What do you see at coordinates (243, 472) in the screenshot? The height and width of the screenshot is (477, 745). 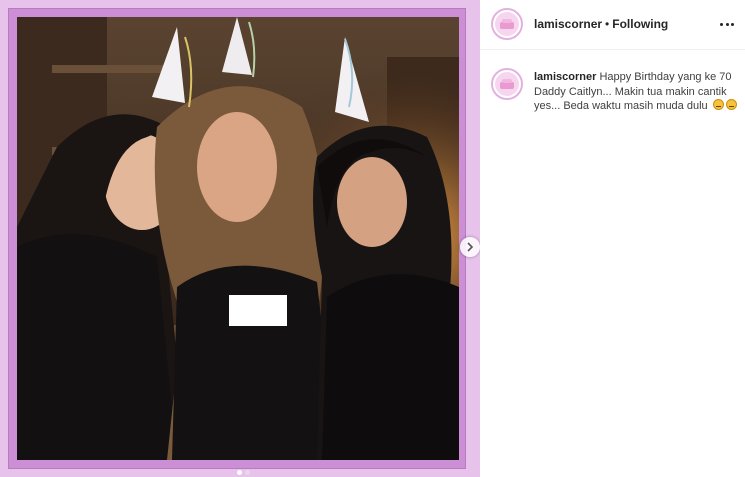 I see `carousel-indicator` at bounding box center [243, 472].